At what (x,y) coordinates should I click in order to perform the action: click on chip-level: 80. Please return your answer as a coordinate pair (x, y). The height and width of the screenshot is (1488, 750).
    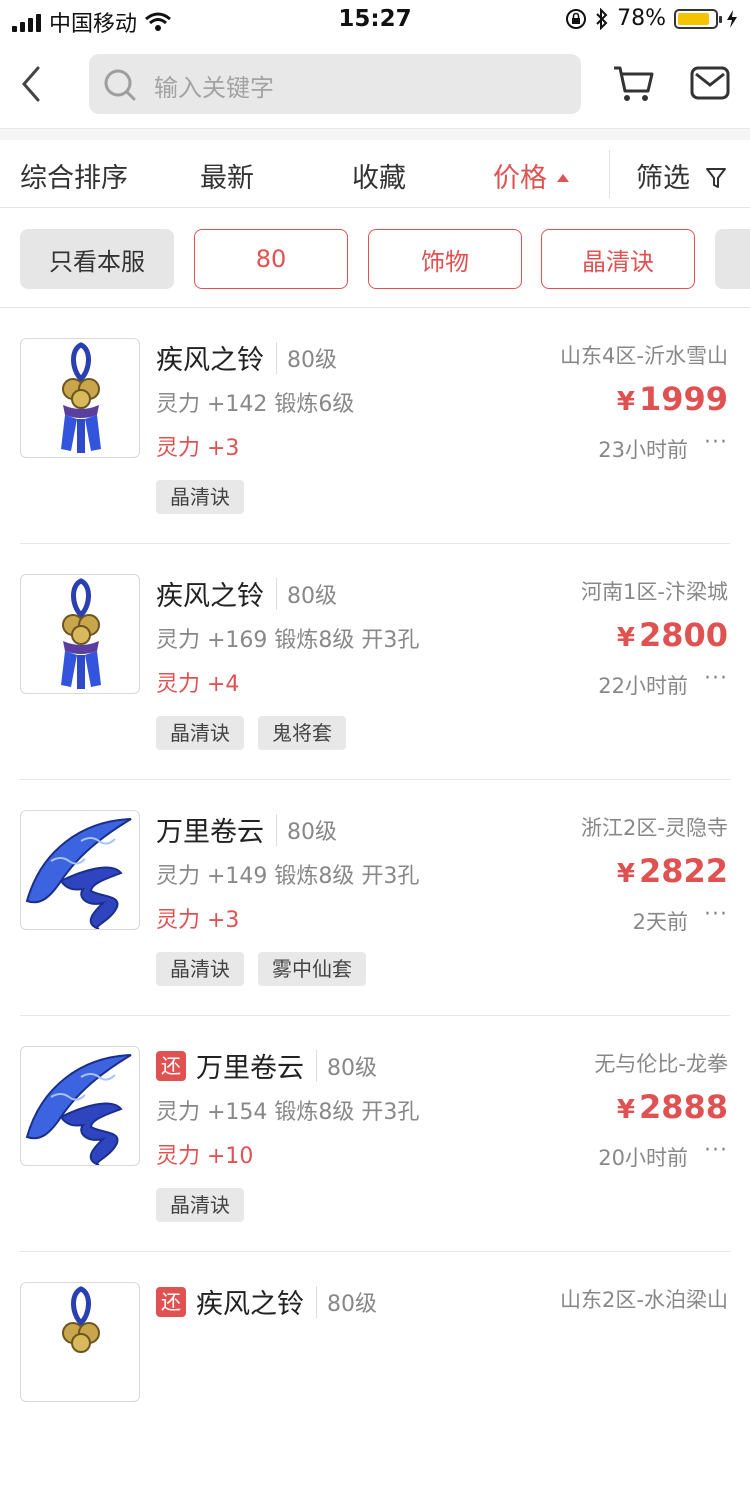
    Looking at the image, I should click on (271, 259).